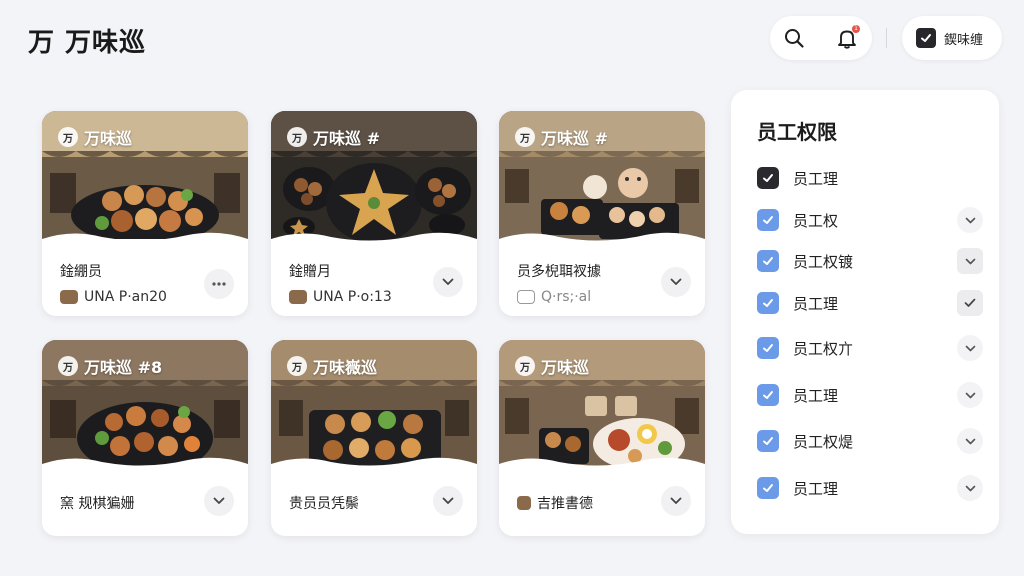 This screenshot has height=576, width=1024. Describe the element at coordinates (125, 297) in the screenshot. I see `card-subtitle-text: UNA P·an20` at that location.